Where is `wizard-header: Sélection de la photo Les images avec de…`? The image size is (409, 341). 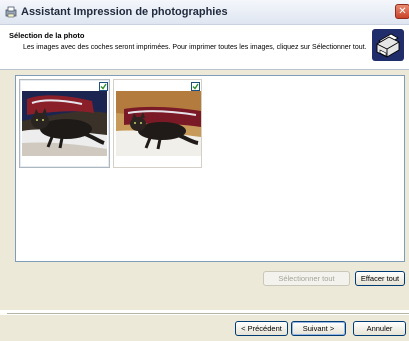 wizard-header: Sélection de la photo Les images avec de… is located at coordinates (204, 47).